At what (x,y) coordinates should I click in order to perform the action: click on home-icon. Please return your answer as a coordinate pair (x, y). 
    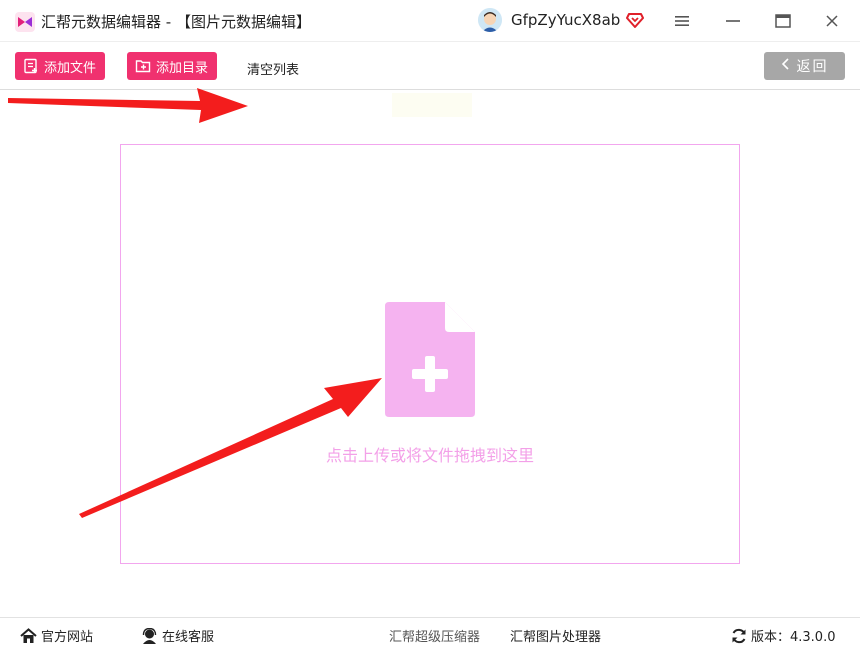
    Looking at the image, I should click on (28, 635).